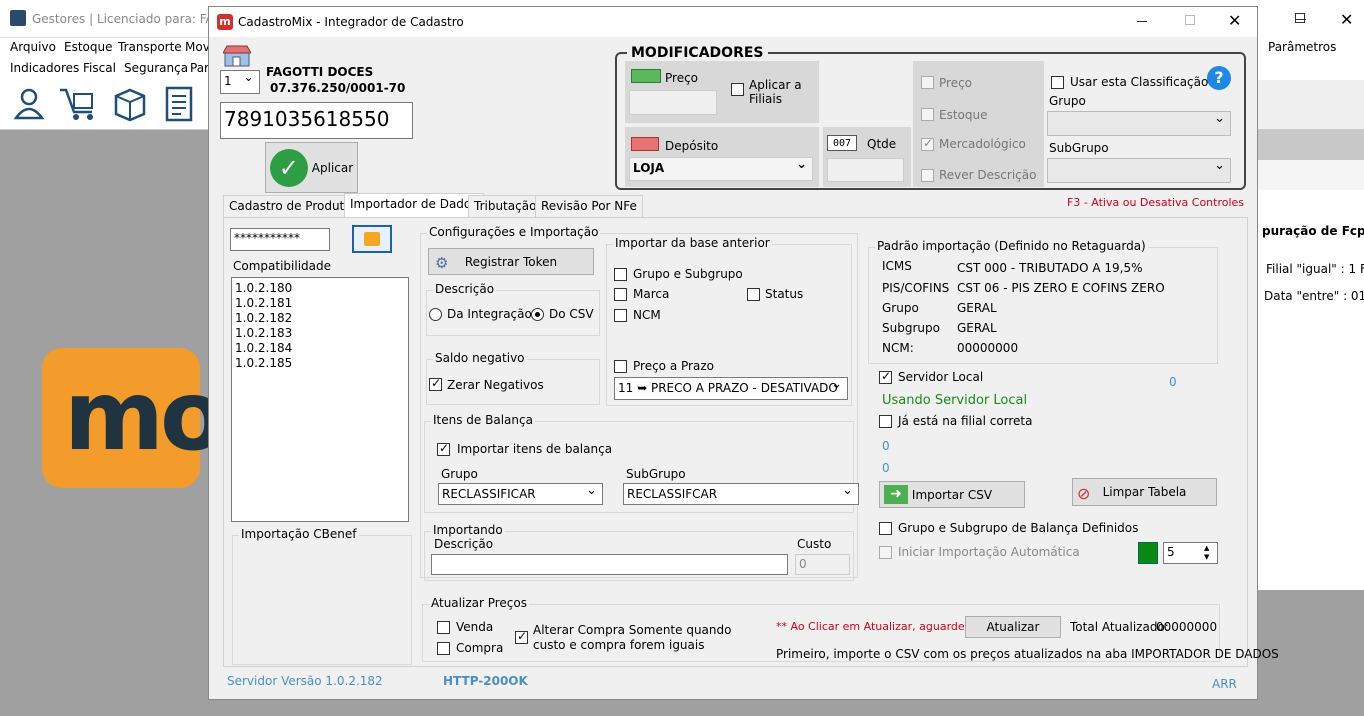 The image size is (1364, 716). What do you see at coordinates (1067, 101) in the screenshot?
I see `grupo-label: Grupo` at bounding box center [1067, 101].